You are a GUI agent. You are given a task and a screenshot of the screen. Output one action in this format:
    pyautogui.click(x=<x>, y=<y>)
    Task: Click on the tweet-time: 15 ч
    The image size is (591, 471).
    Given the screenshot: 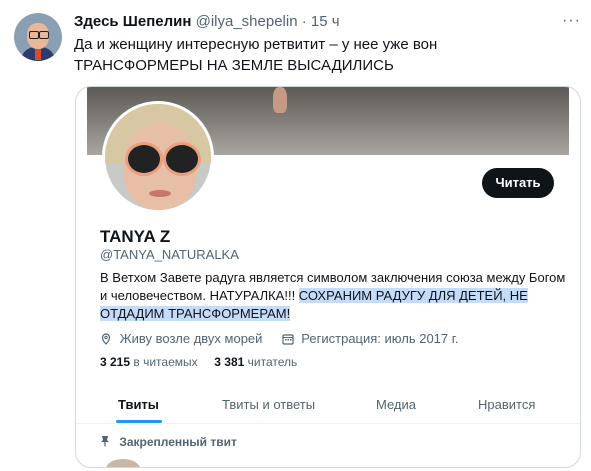 What is the action you would take?
    pyautogui.click(x=325, y=21)
    